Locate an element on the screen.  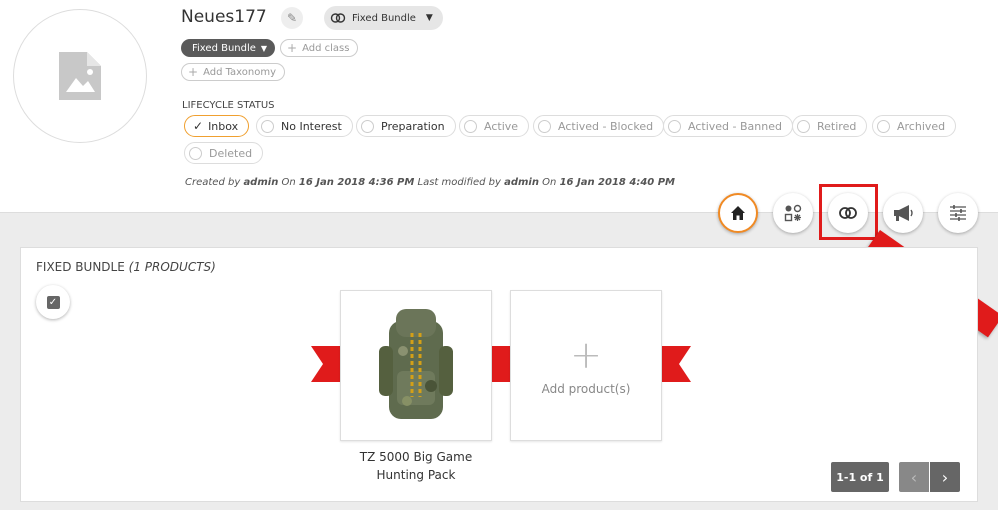
ribbon-middle is located at coordinates (501, 364).